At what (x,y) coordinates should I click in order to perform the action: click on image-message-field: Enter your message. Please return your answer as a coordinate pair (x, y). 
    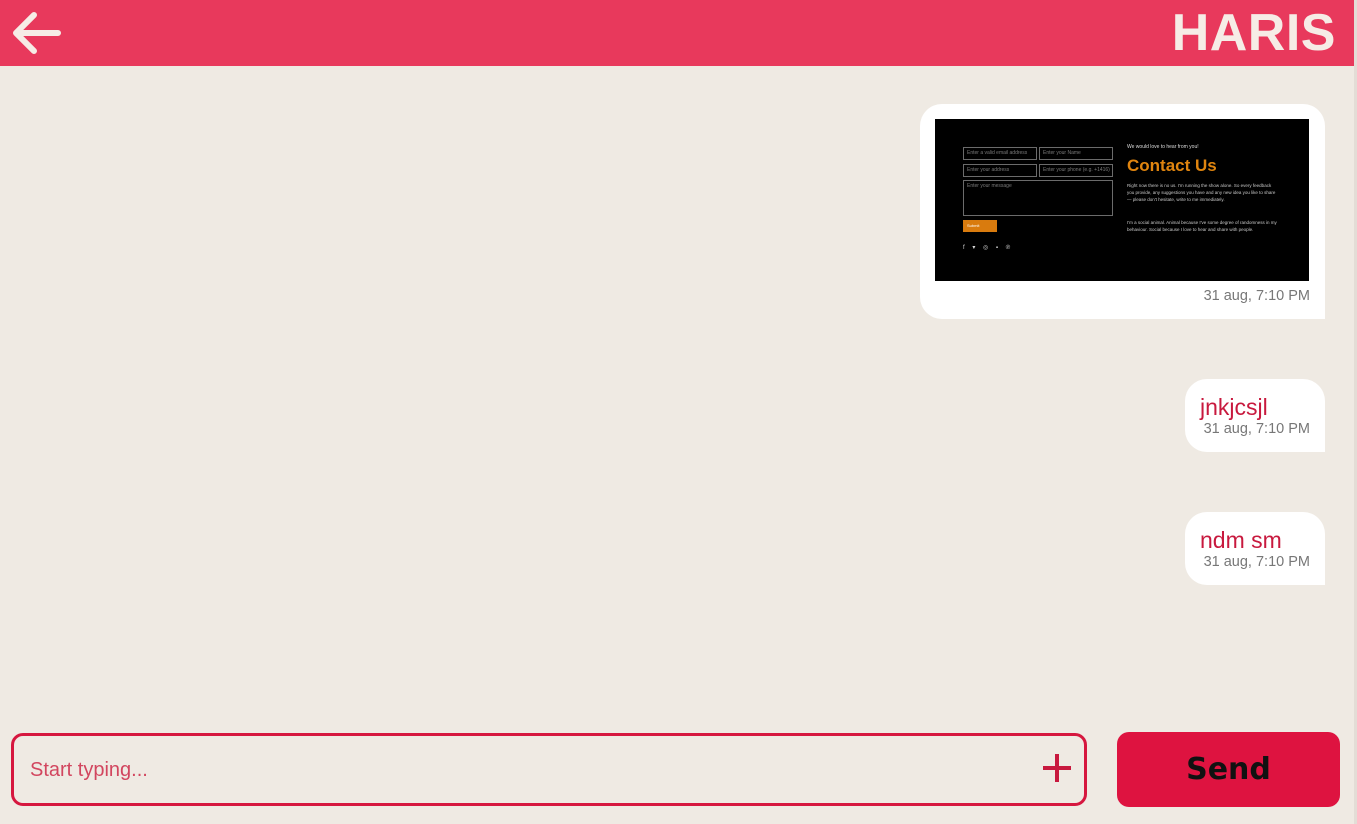
    Looking at the image, I should click on (1038, 198).